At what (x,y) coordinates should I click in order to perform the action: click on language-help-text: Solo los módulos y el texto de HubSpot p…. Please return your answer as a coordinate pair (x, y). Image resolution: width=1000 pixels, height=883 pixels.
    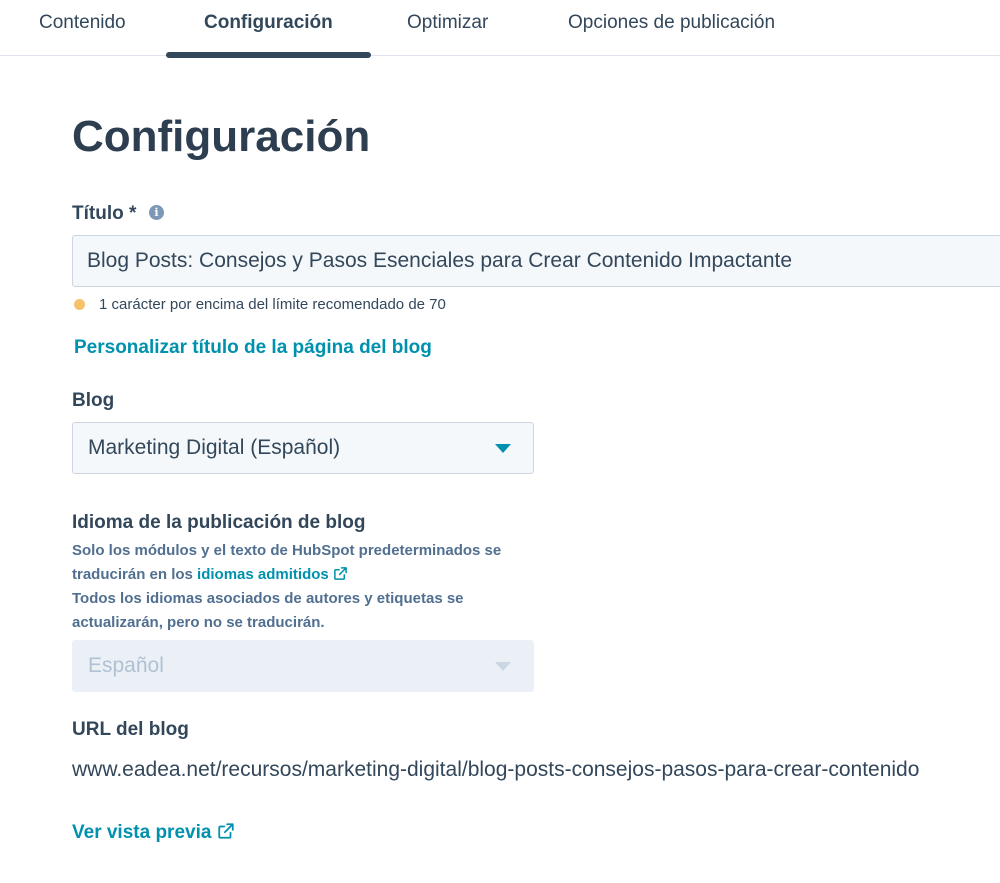
    Looking at the image, I should click on (307, 587).